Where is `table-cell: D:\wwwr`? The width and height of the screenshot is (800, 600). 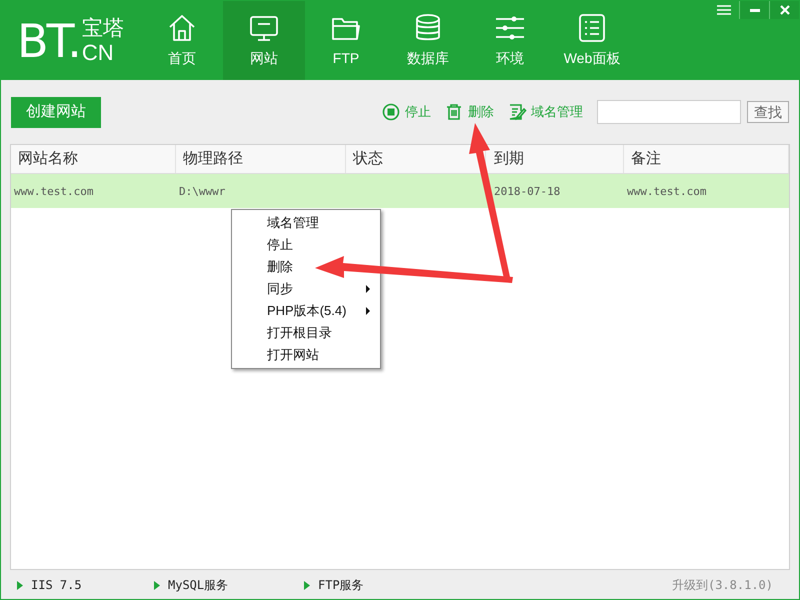
table-cell: D:\wwwr is located at coordinates (202, 191).